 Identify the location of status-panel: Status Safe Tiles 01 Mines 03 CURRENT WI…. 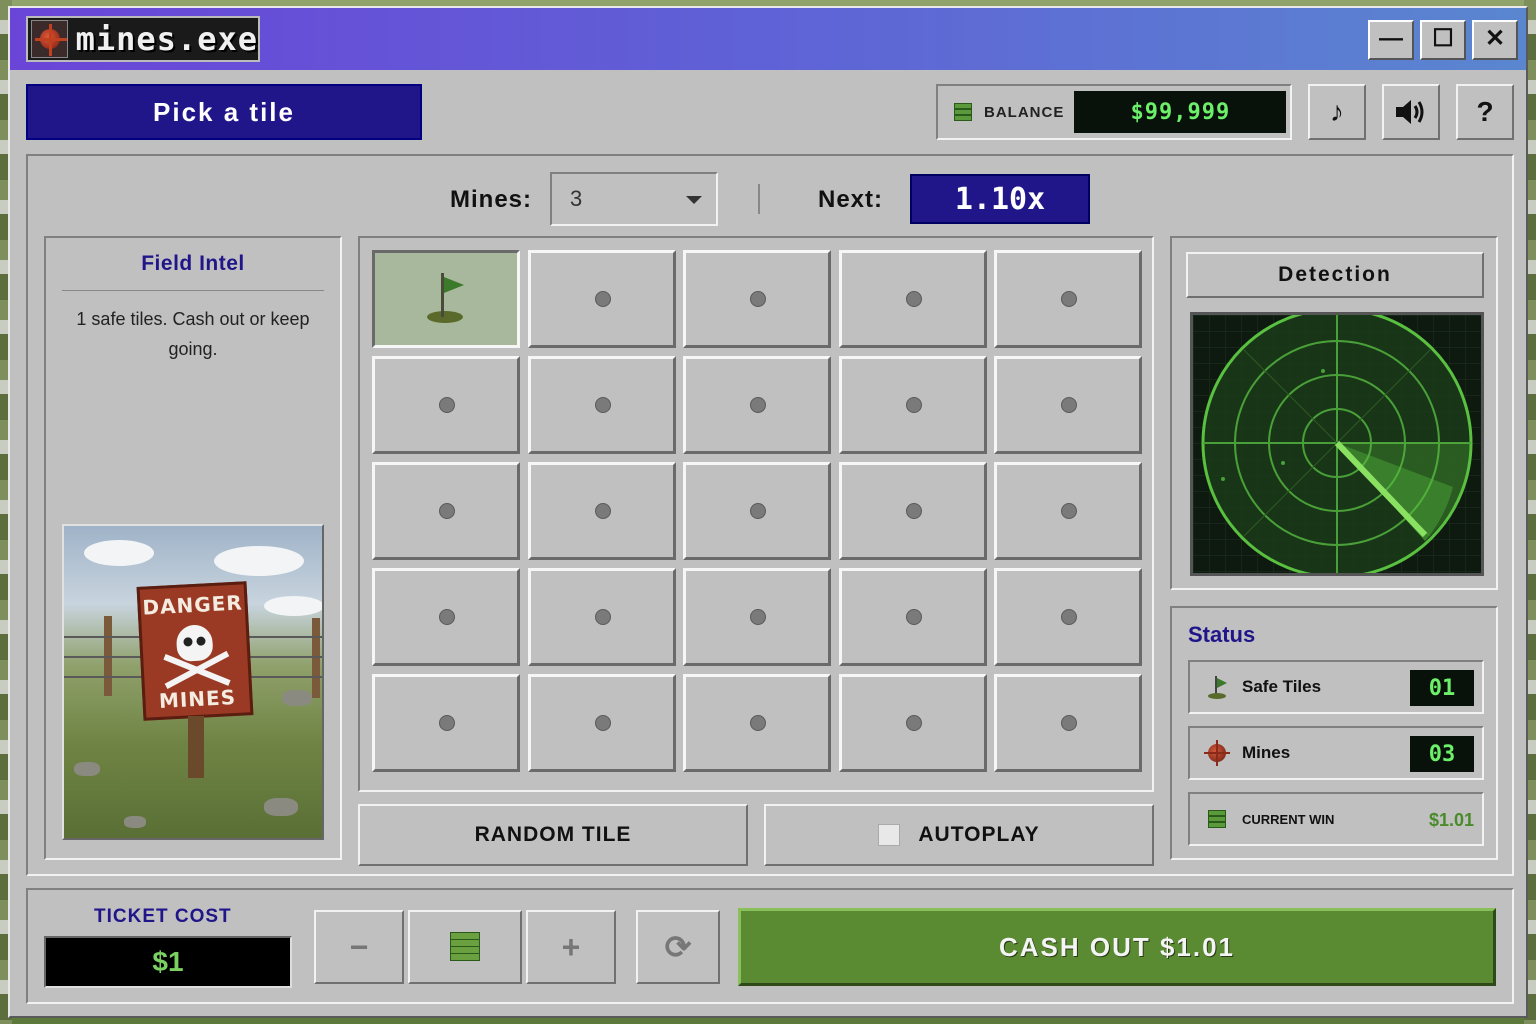
(1334, 733).